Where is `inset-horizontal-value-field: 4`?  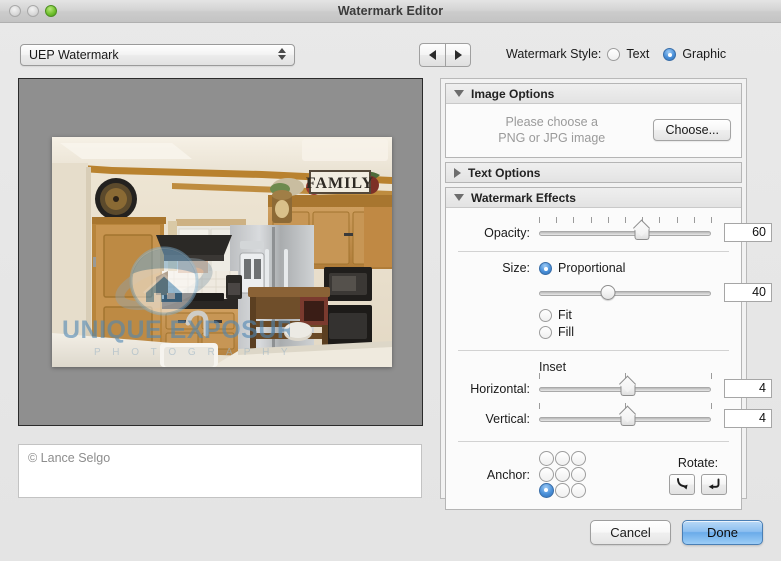
inset-horizontal-value-field: 4 is located at coordinates (748, 388).